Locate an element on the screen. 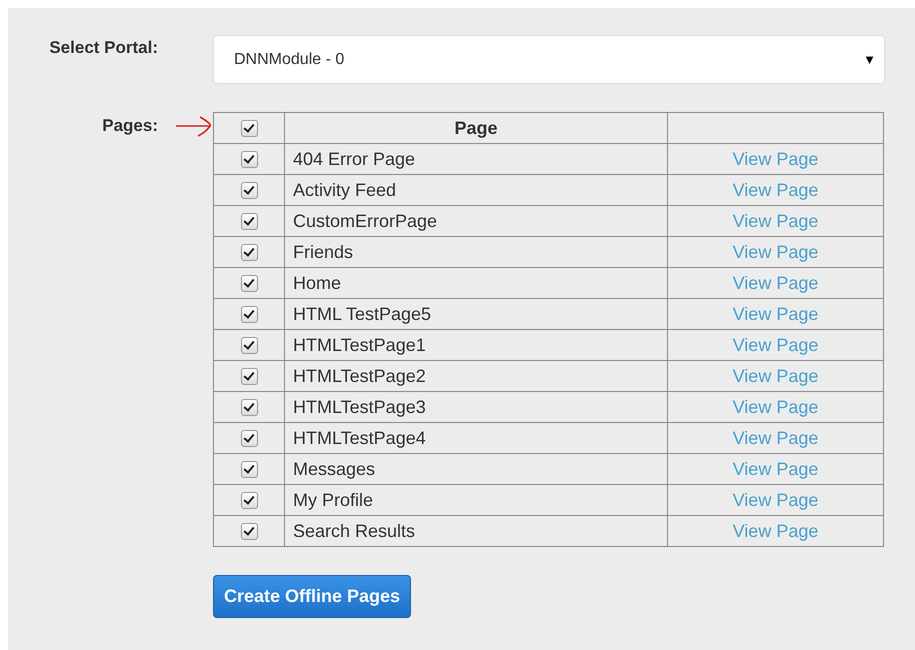 This screenshot has width=915, height=650. portal-select: DNNModule - 0 ▼ is located at coordinates (549, 59).